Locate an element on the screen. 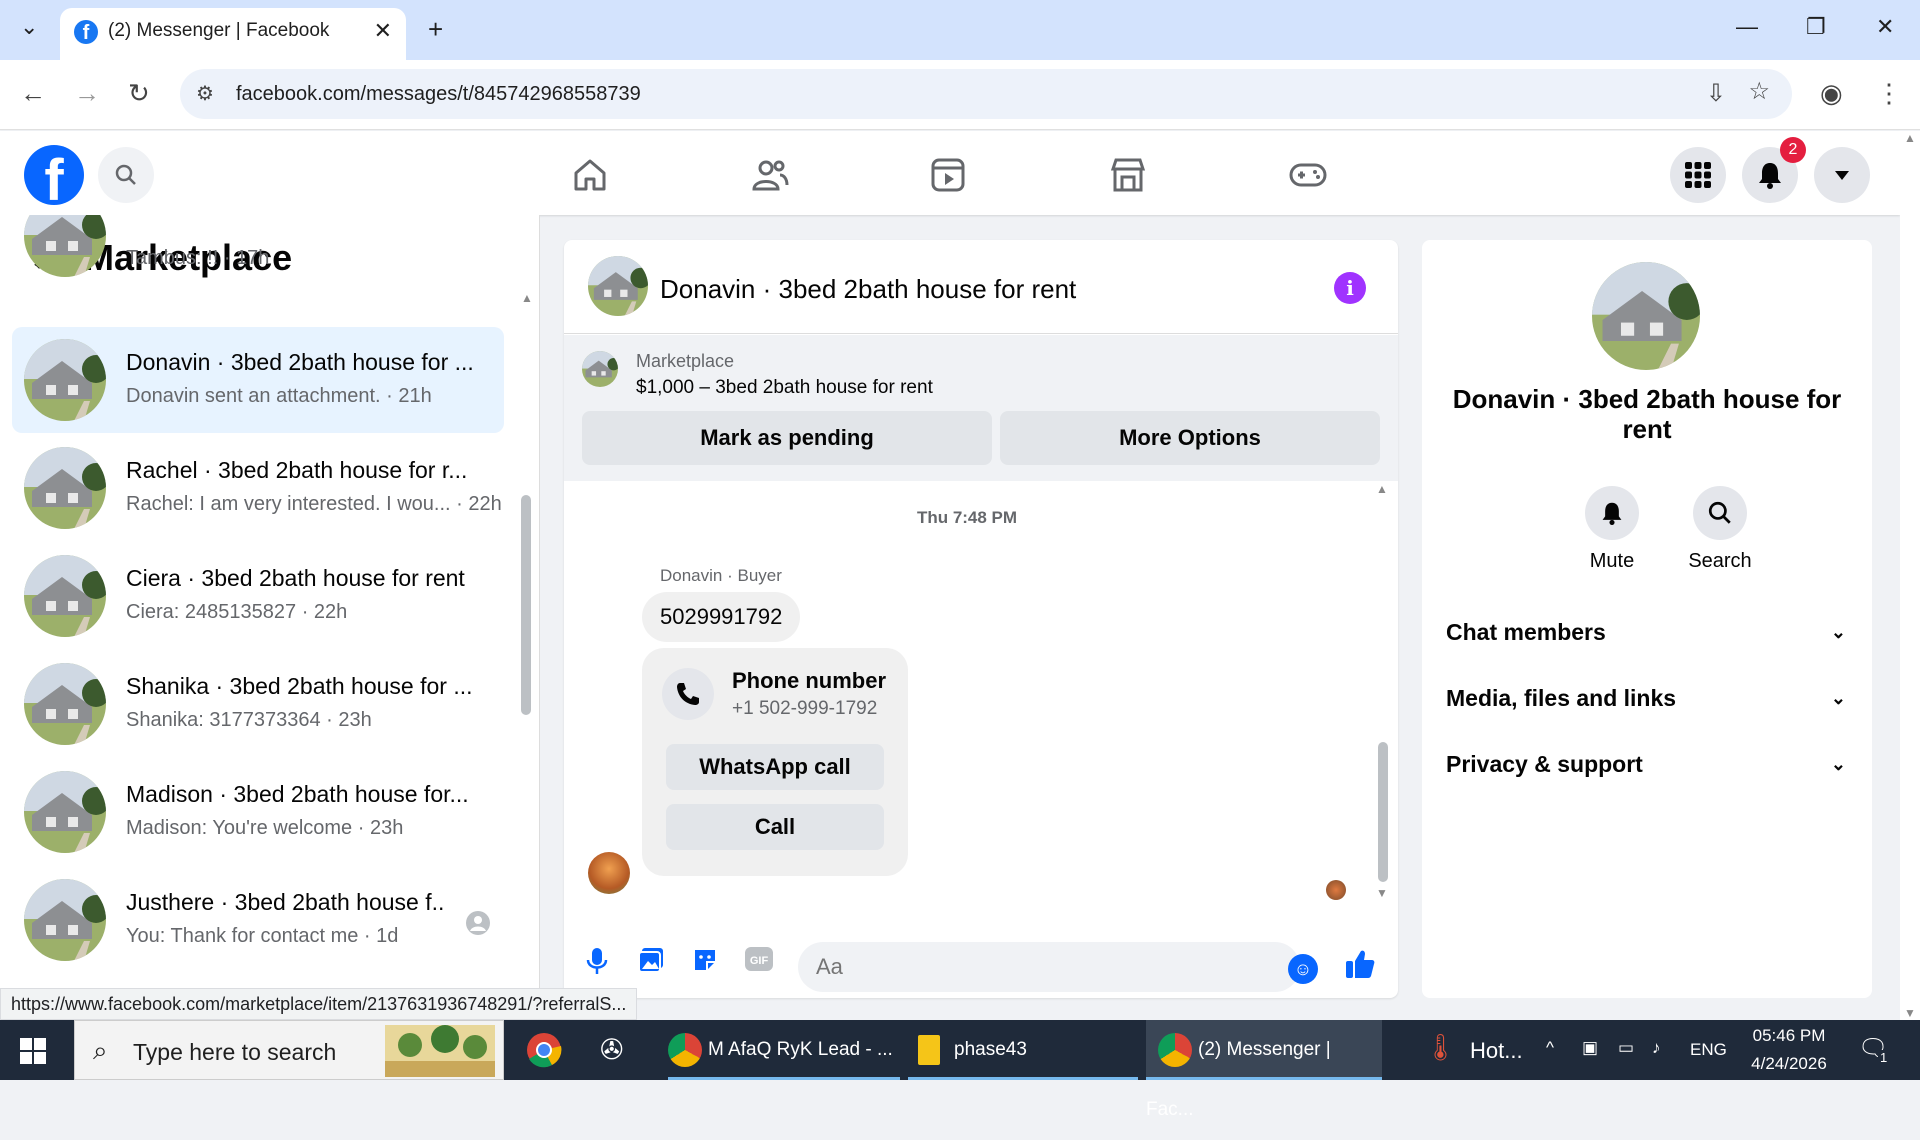  chat-title: Donavin · 3bed 2bath house for rent is located at coordinates (868, 289).